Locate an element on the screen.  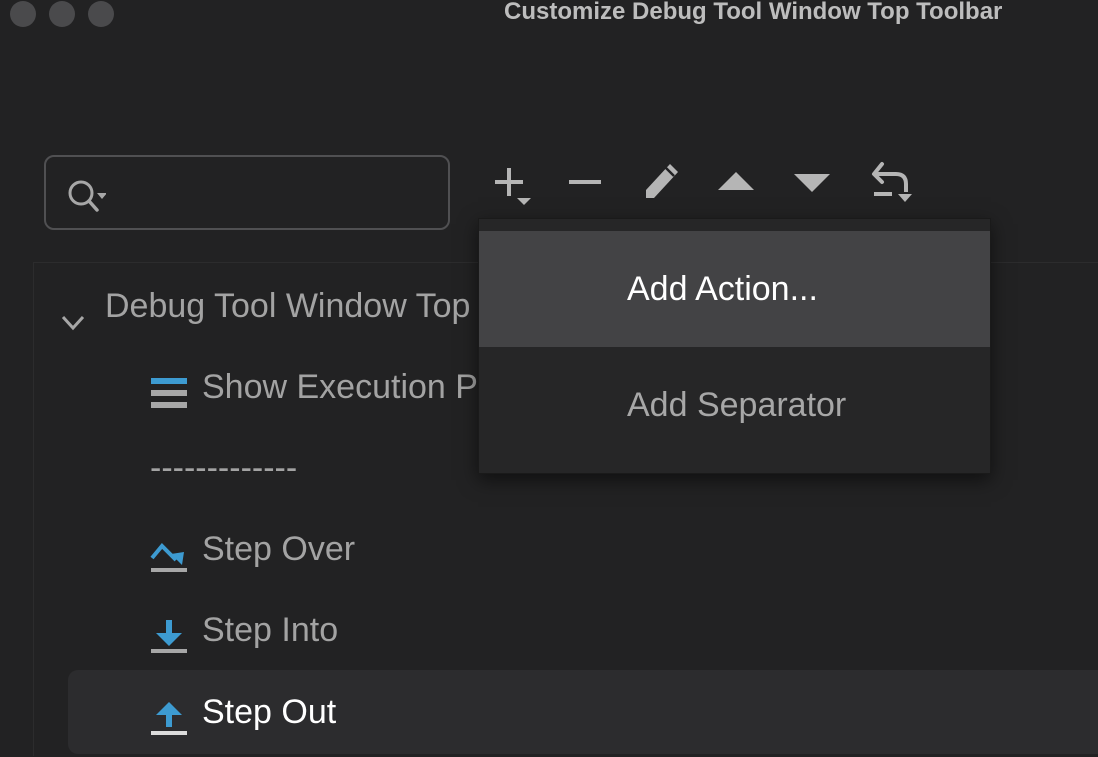
step-into-icon is located at coordinates (169, 631).